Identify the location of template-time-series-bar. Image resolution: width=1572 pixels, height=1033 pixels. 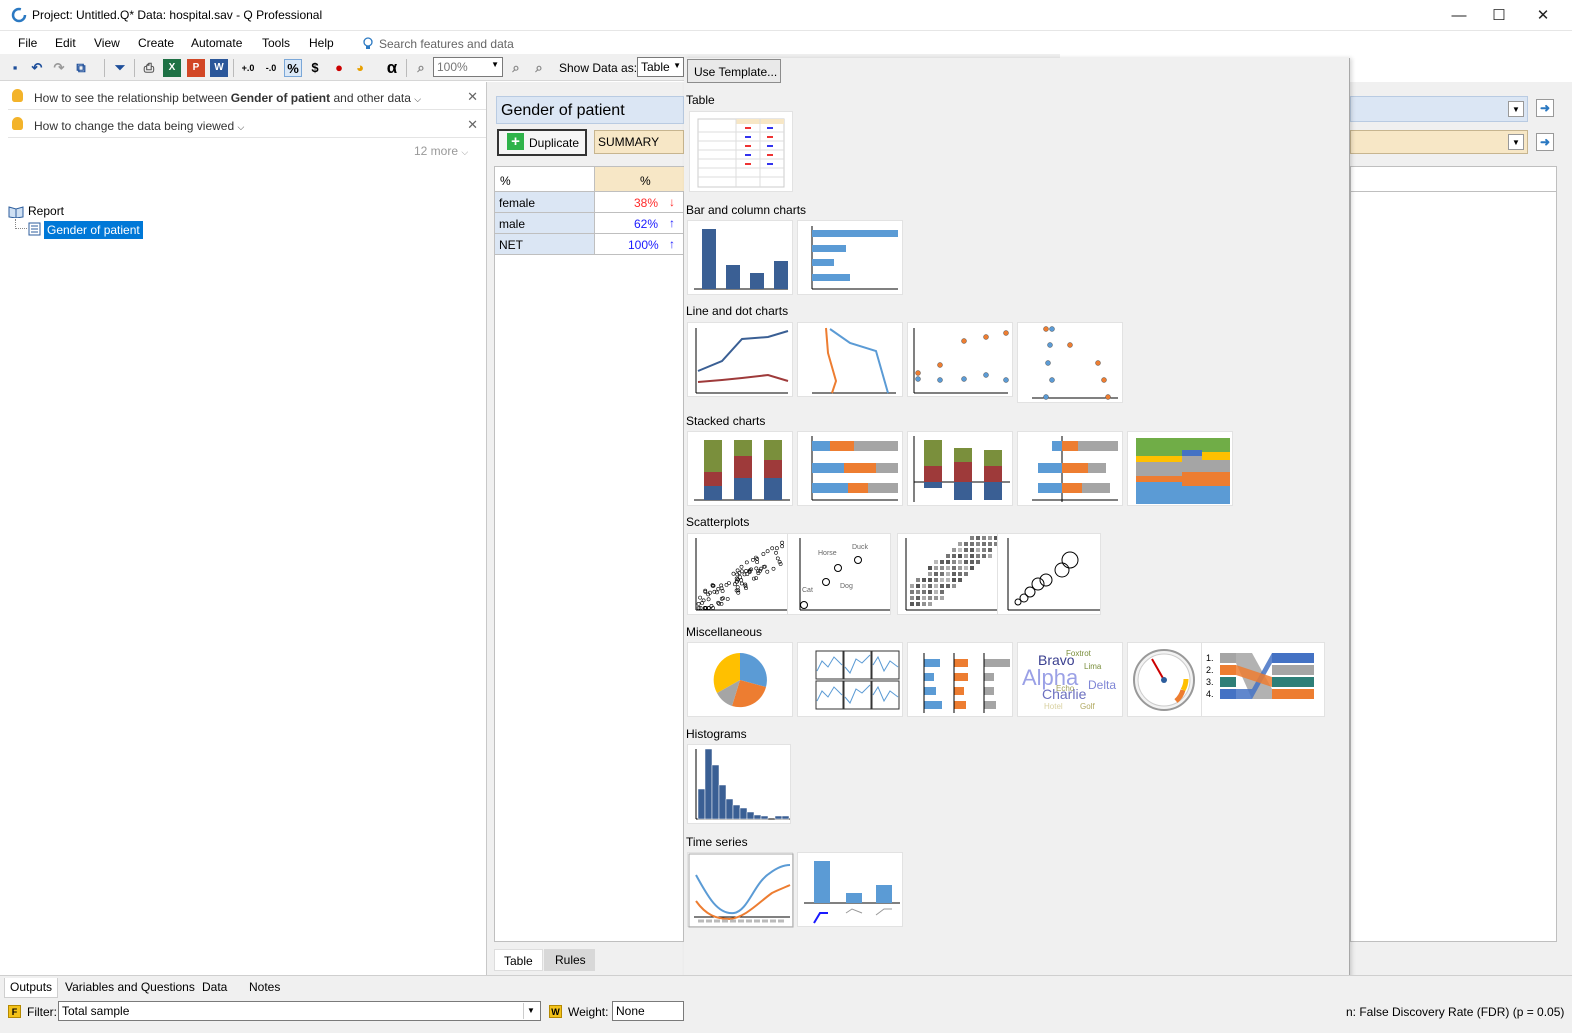
(850, 889).